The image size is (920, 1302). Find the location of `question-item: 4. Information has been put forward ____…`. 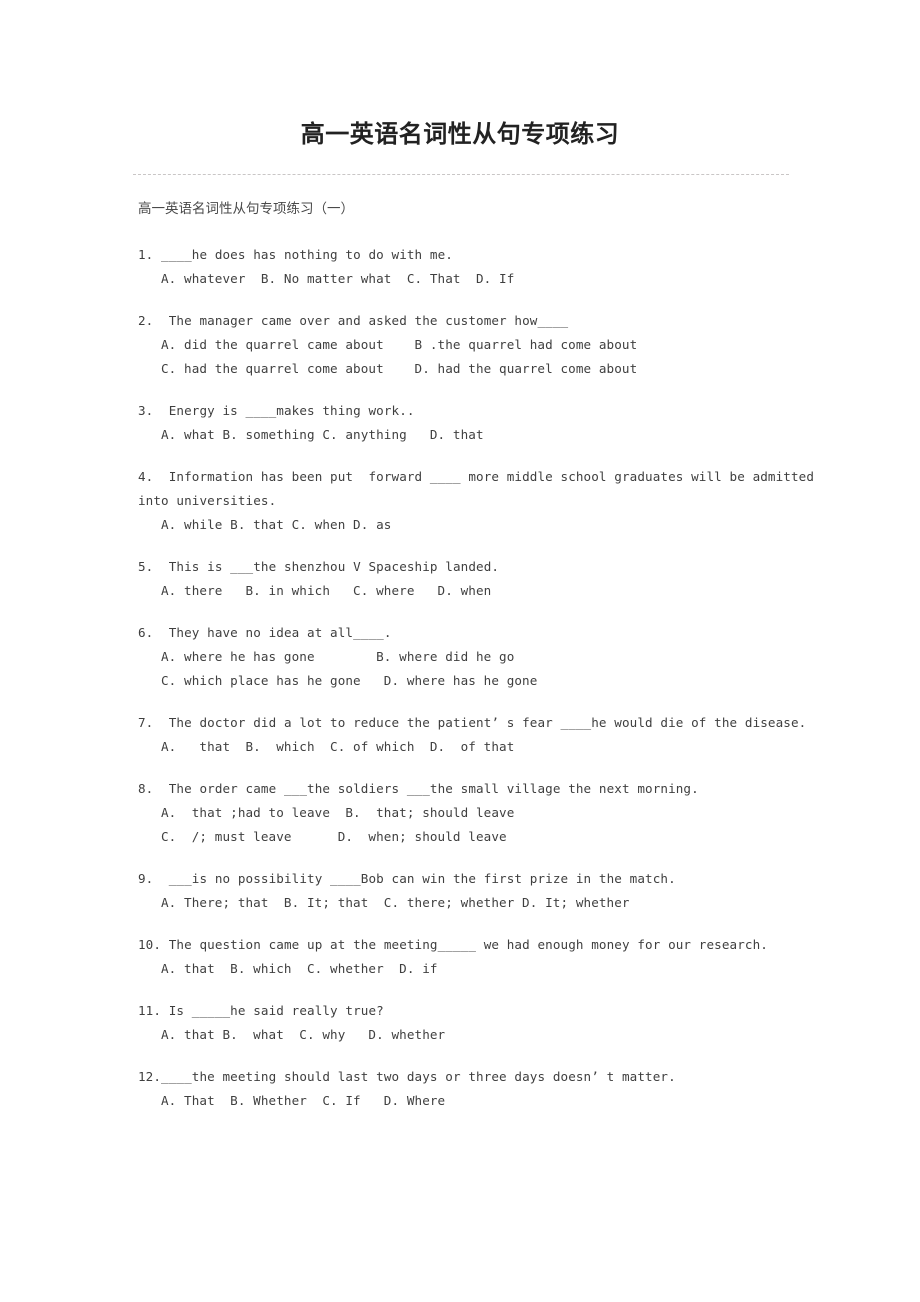

question-item: 4. Information has been put forward ____… is located at coordinates (488, 501).